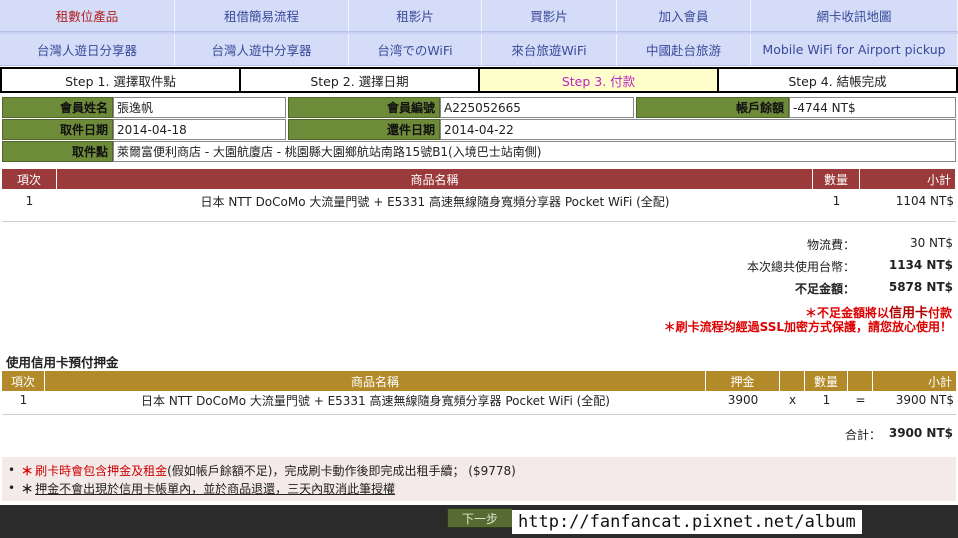 The width and height of the screenshot is (958, 538). I want to click on order-table-header: 項次 商品名稱 數量 小計, so click(479, 179).